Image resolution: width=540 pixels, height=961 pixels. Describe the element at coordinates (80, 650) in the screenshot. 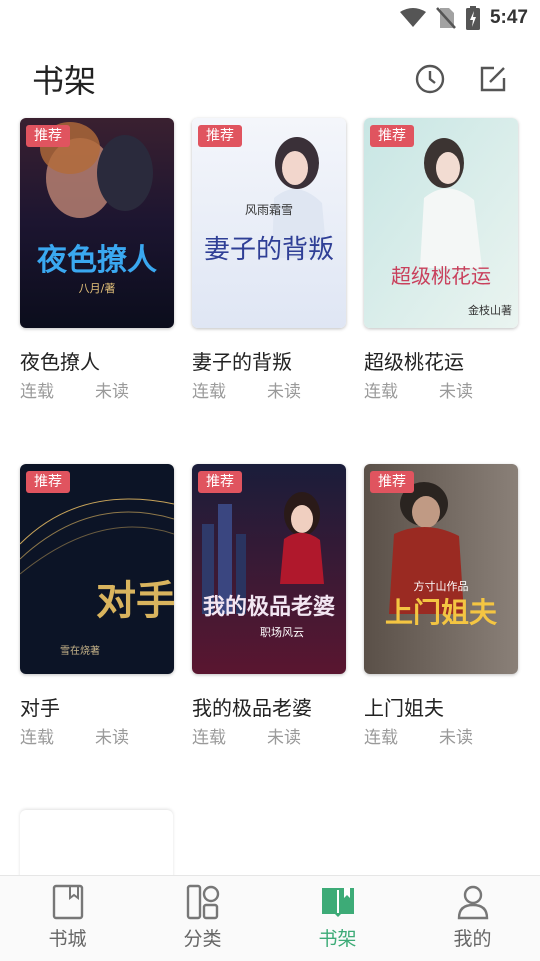

I see `cover-author: 雪在烧著` at that location.